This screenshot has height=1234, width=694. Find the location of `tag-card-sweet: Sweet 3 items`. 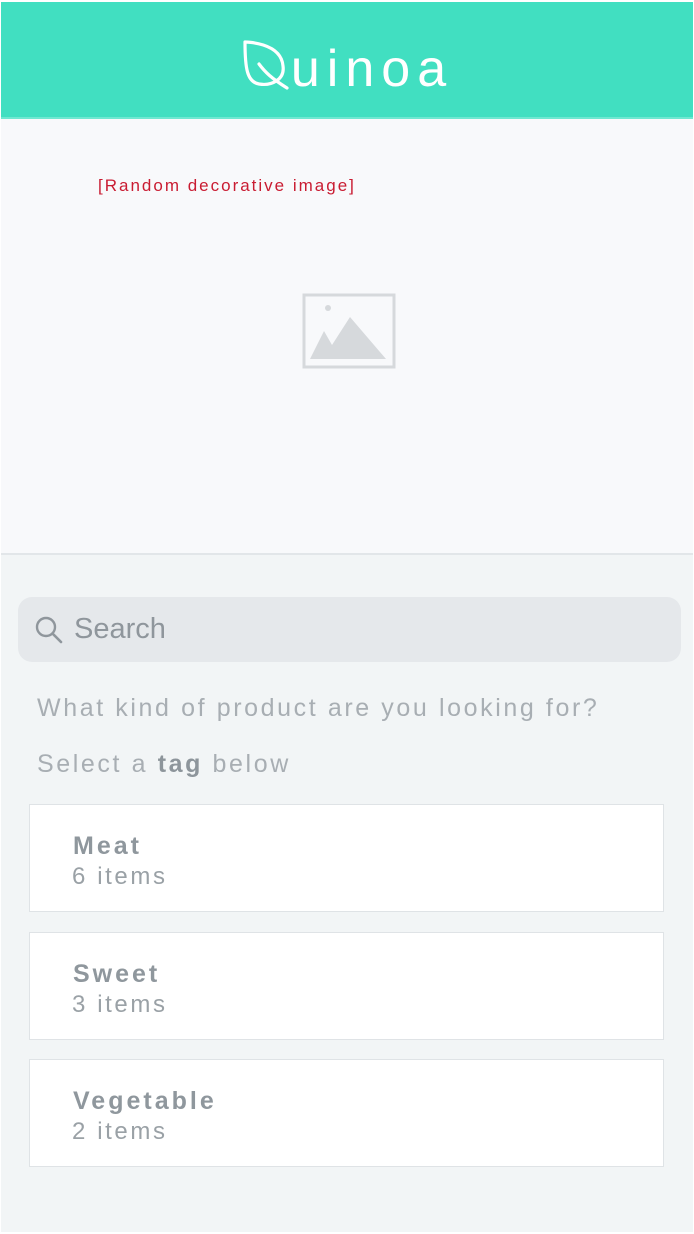

tag-card-sweet: Sweet 3 items is located at coordinates (346, 986).